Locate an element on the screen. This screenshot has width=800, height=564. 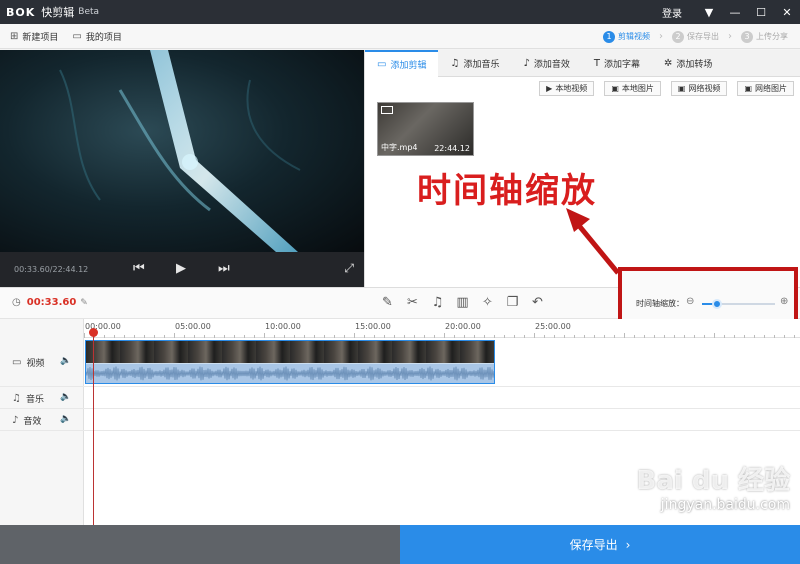
edit-tools: ✎ ✂ ♫ ▥ ✧ ❐ ↶ is located at coordinates (462, 302).